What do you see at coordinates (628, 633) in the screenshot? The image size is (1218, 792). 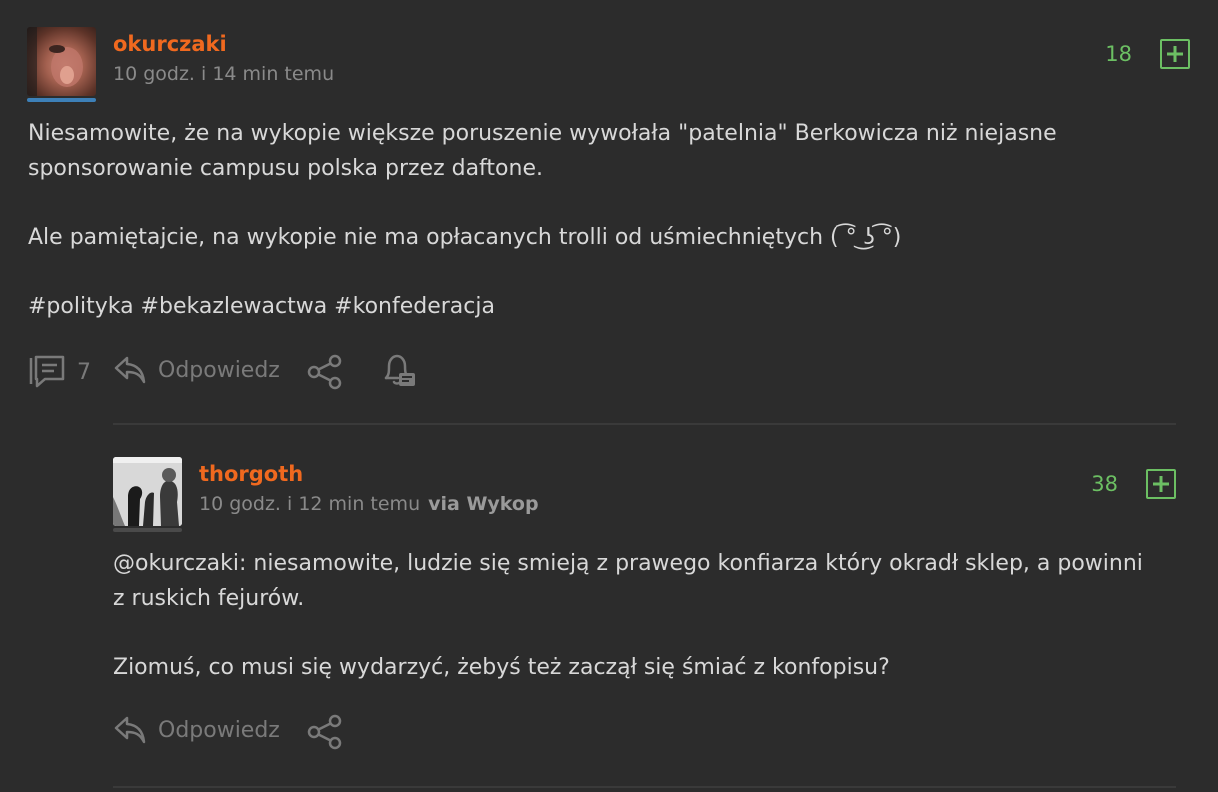 I see `comment-text-gap` at bounding box center [628, 633].